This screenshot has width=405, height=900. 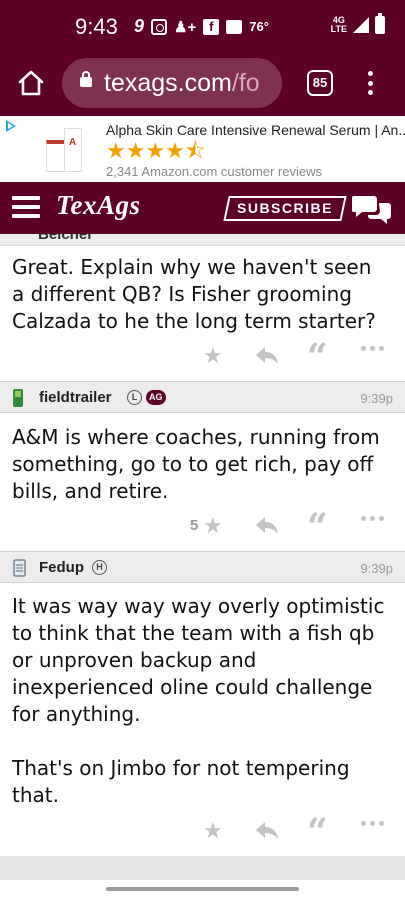 I want to click on chat-bubbles-icon, so click(x=372, y=209).